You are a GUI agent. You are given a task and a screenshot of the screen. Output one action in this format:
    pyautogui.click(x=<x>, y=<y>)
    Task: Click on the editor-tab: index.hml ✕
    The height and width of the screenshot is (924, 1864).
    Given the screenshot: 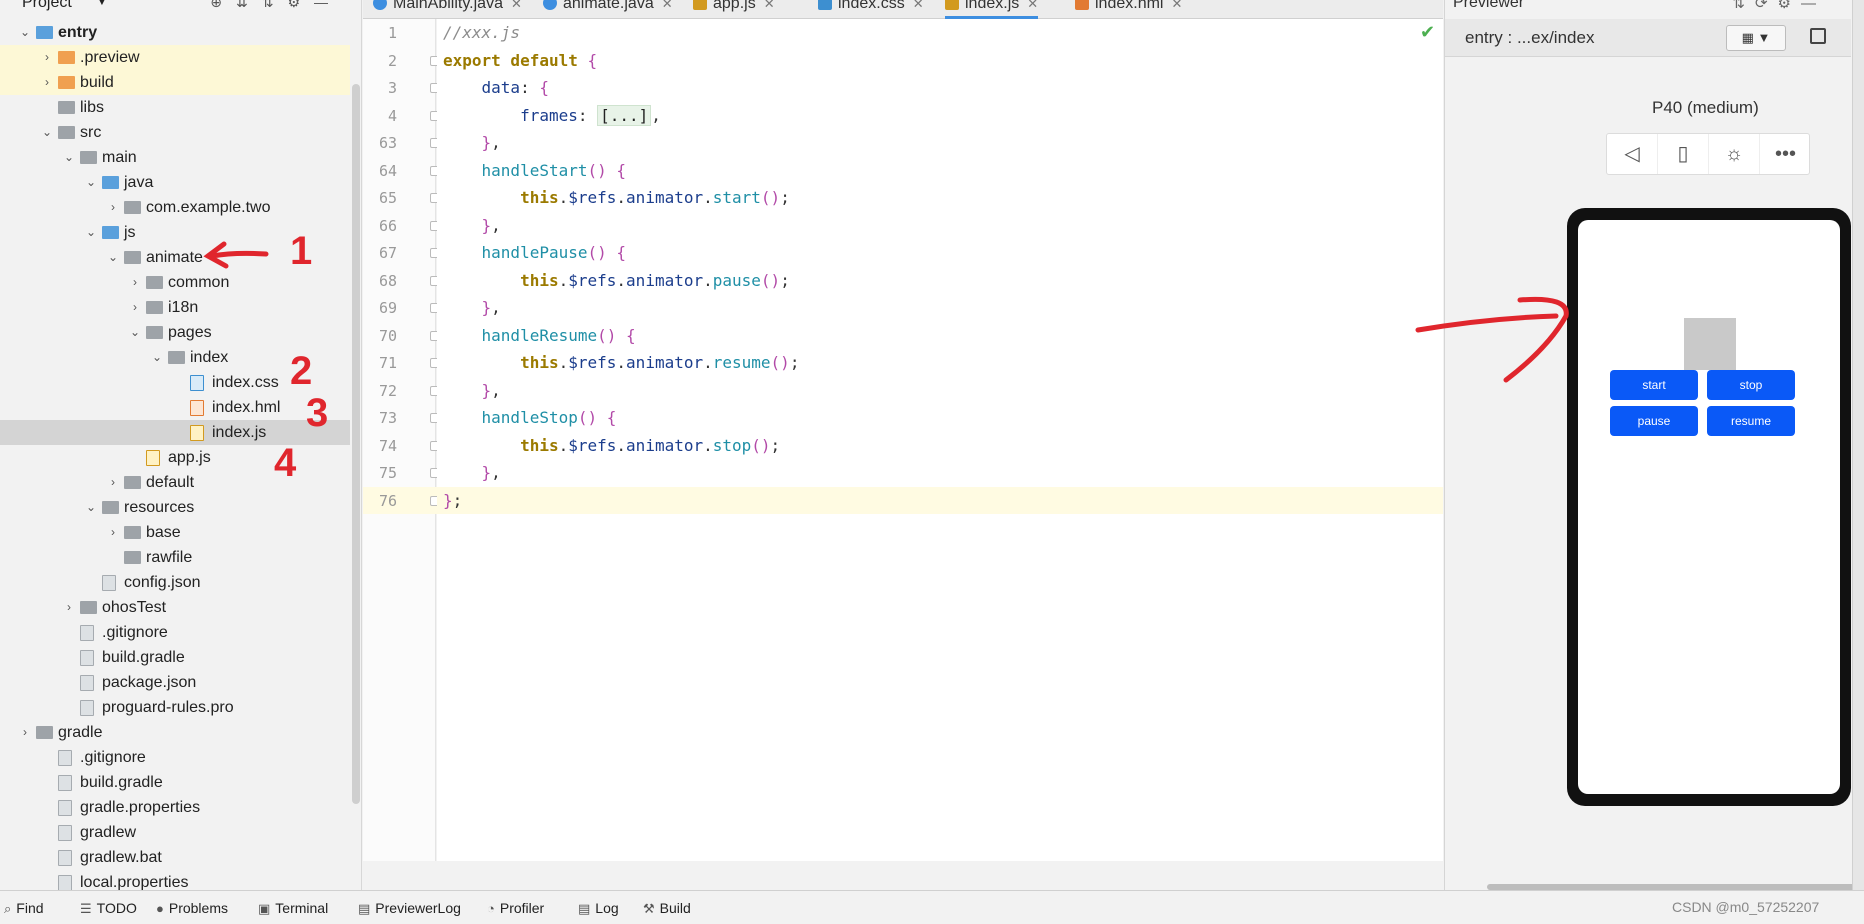 What is the action you would take?
    pyautogui.click(x=1128, y=9)
    